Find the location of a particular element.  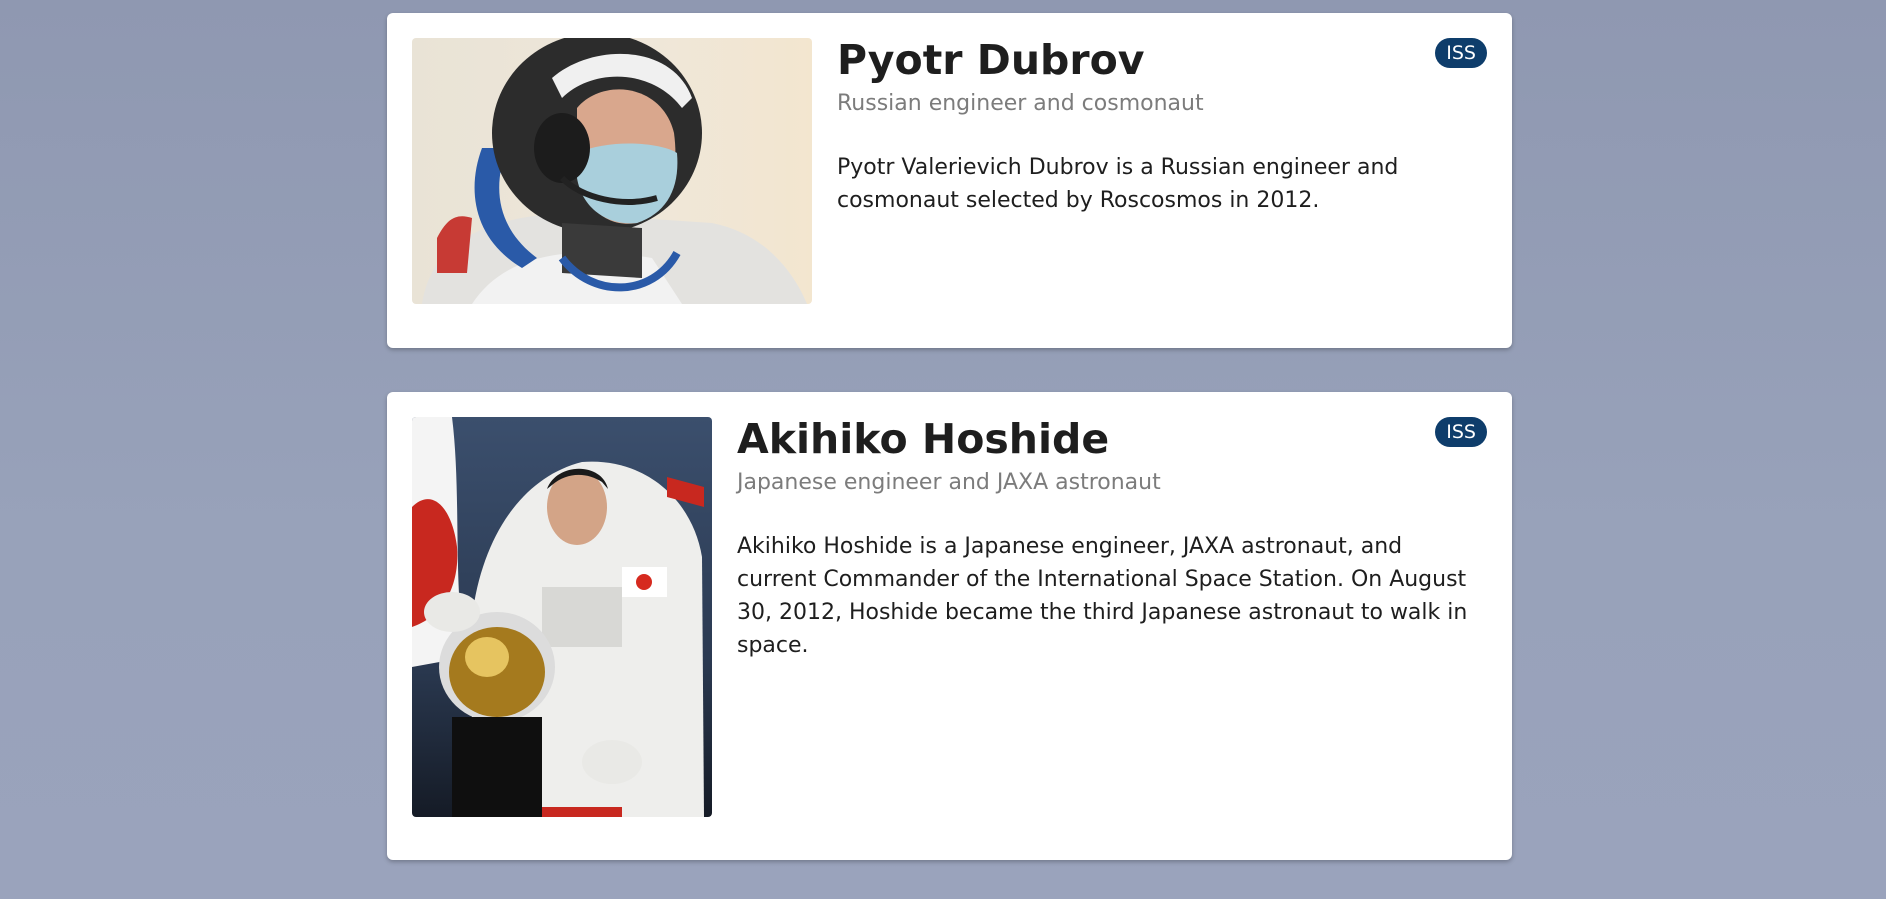

astronaut-subtitle: Russian engineer and cosmonaut is located at coordinates (1020, 103).